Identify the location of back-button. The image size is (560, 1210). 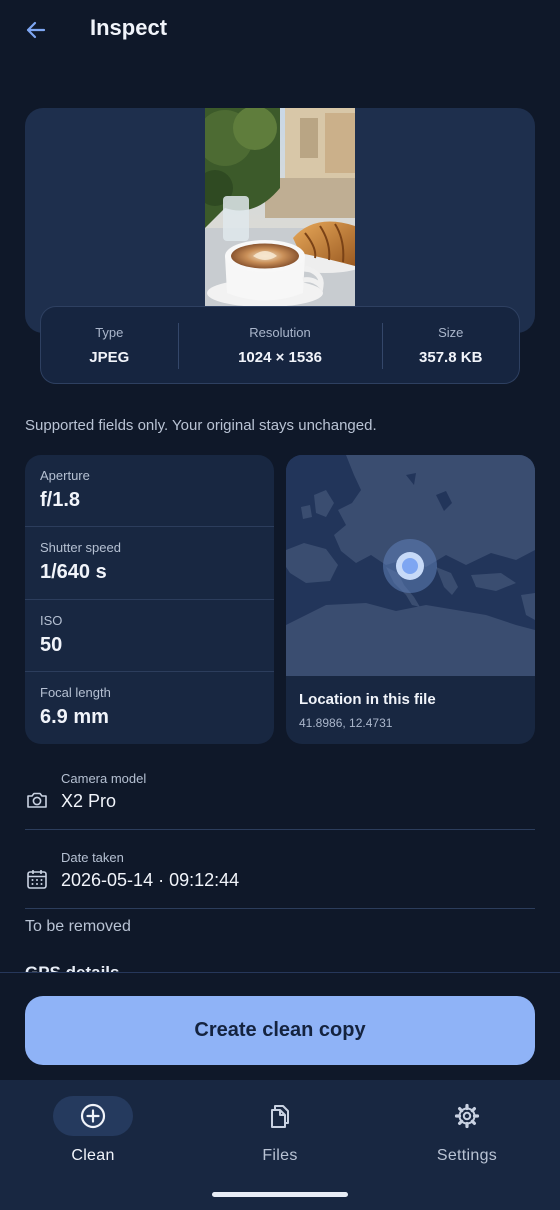
(36, 30).